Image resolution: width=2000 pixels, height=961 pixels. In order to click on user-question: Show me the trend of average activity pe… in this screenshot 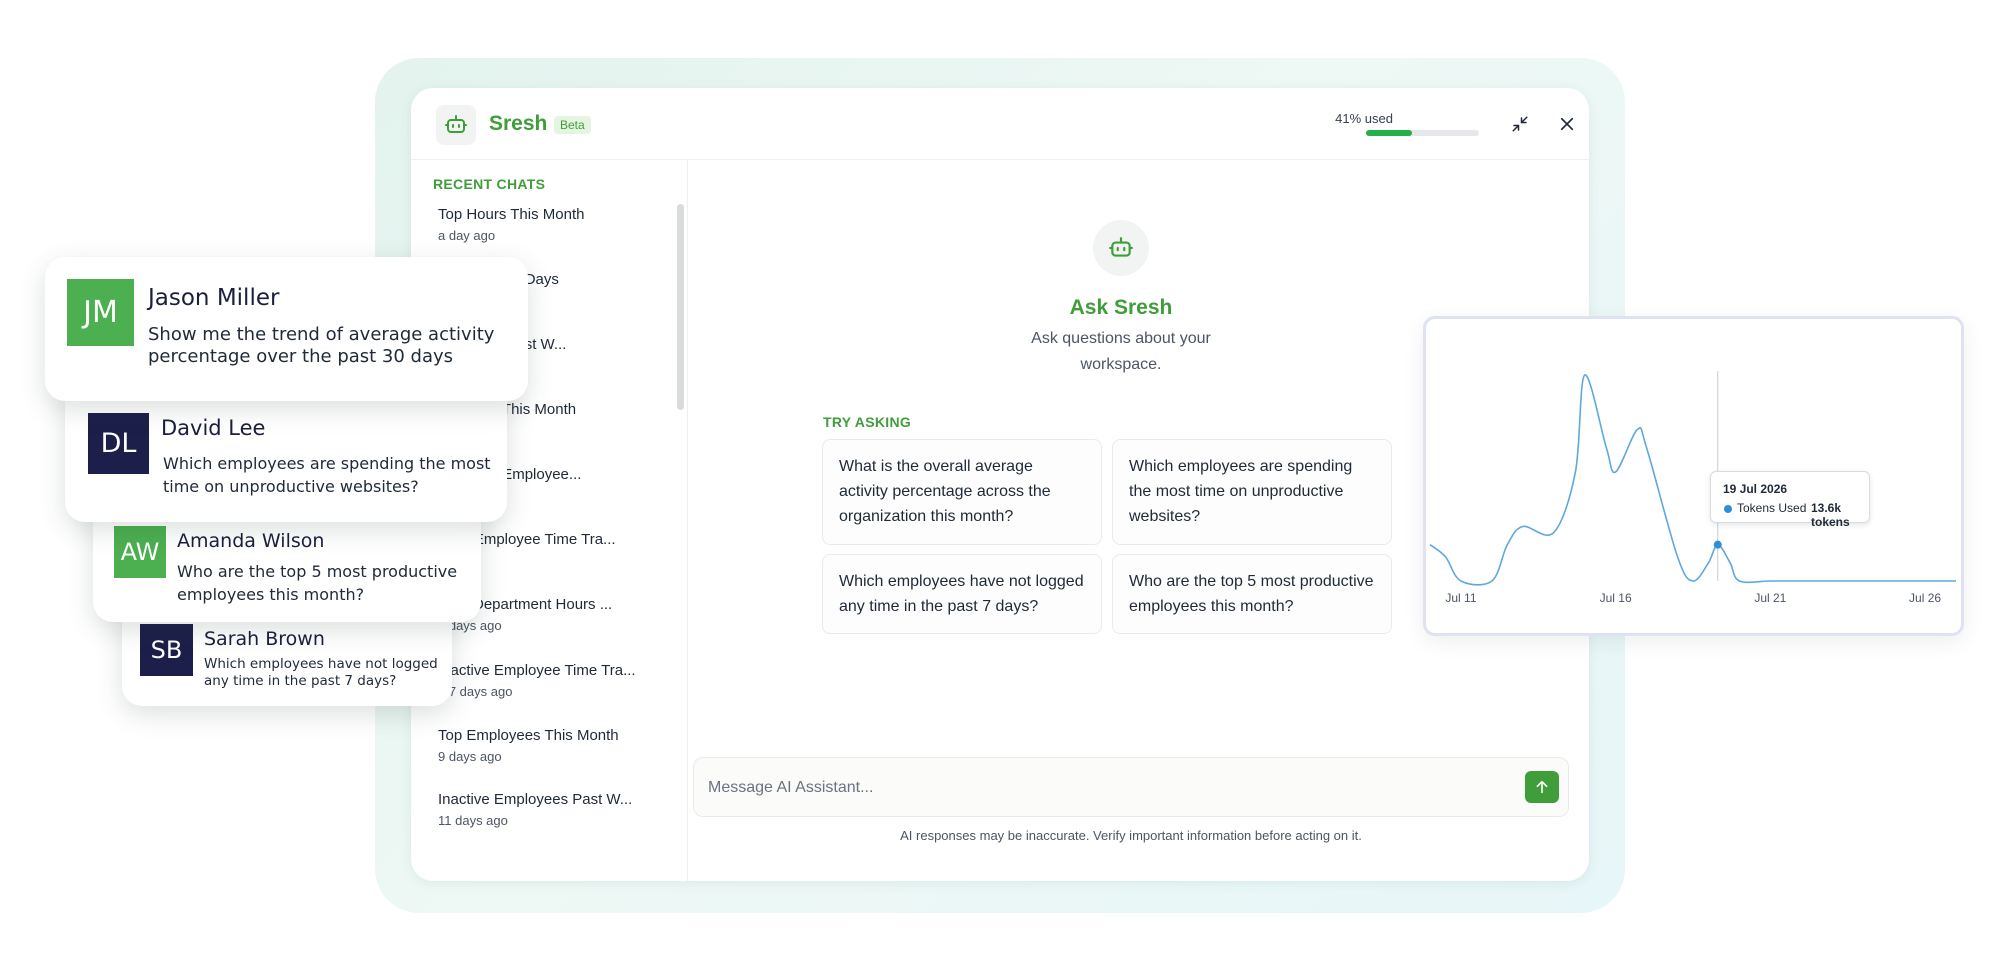, I will do `click(321, 345)`.